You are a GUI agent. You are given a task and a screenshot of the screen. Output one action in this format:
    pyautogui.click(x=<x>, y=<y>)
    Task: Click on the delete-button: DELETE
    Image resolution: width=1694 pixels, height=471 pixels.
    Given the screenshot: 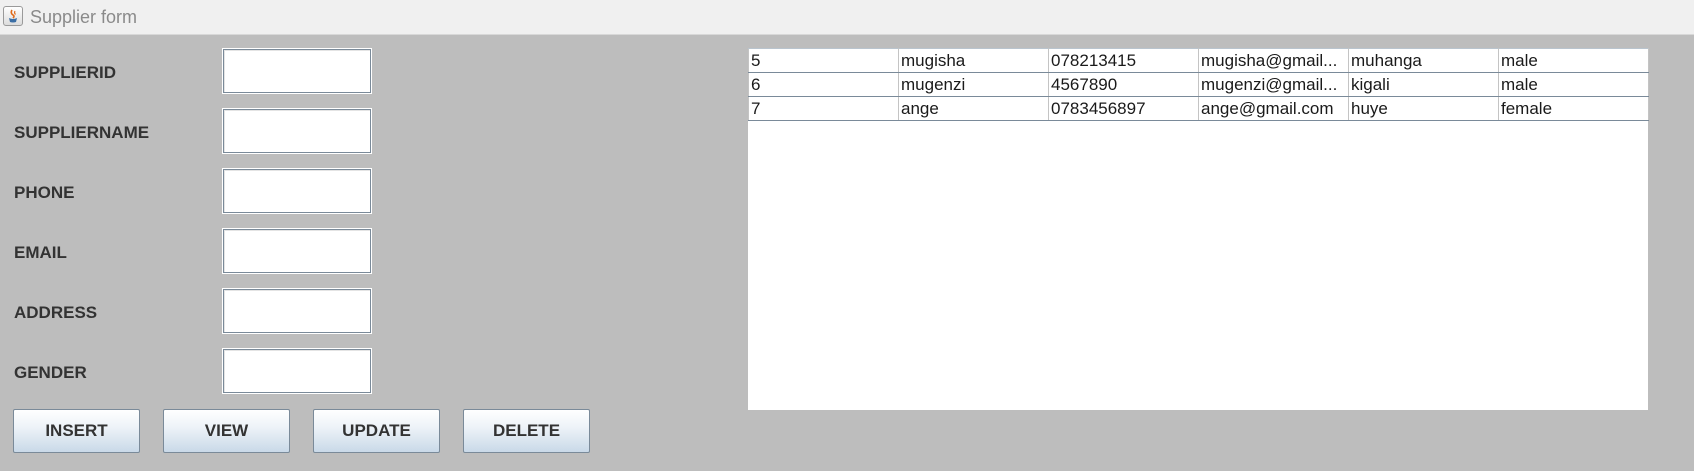 What is the action you would take?
    pyautogui.click(x=526, y=431)
    